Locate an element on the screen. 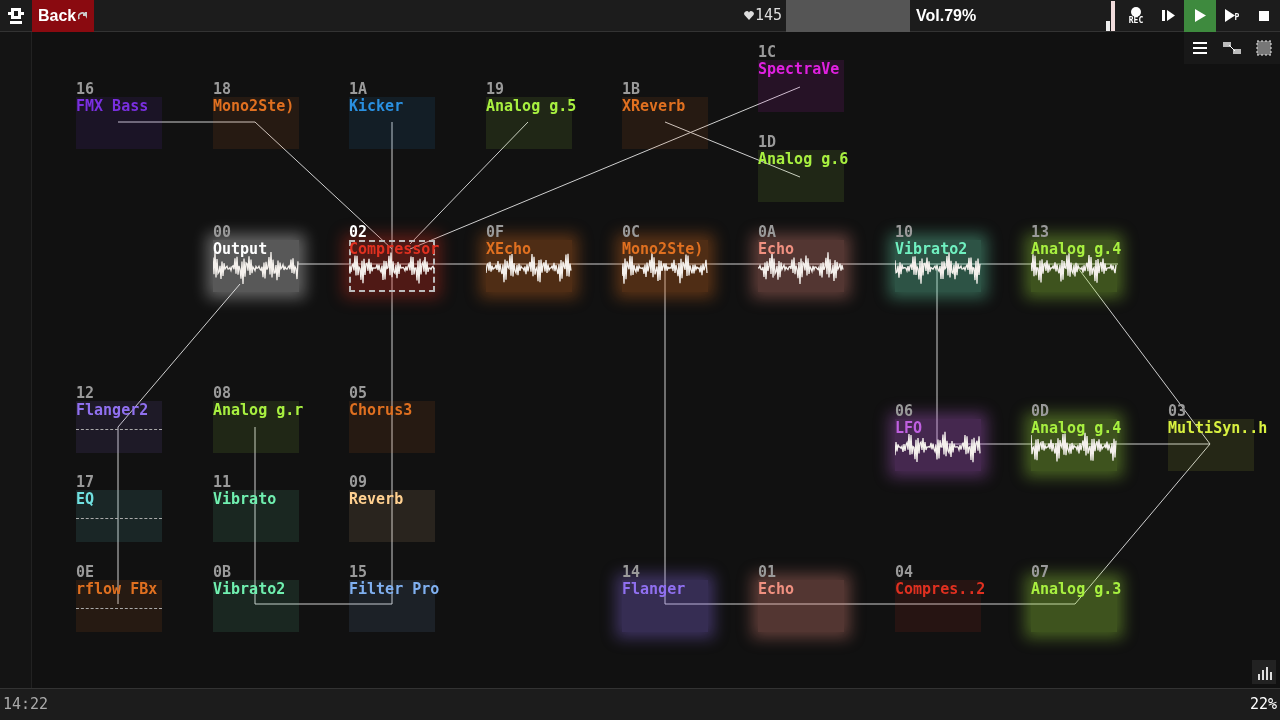  module-name: LFO is located at coordinates (909, 428).